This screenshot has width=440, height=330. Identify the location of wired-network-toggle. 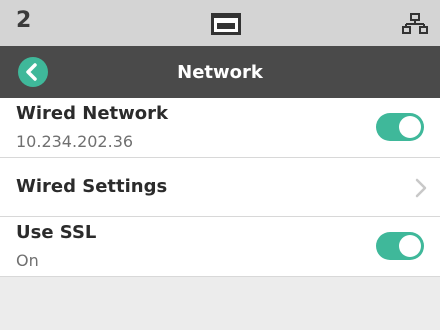
(400, 127).